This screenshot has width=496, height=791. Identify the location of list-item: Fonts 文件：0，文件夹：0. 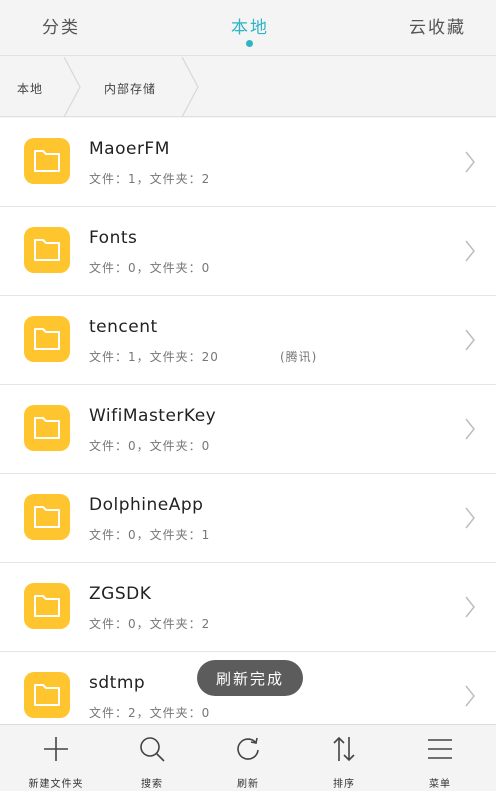
(248, 251).